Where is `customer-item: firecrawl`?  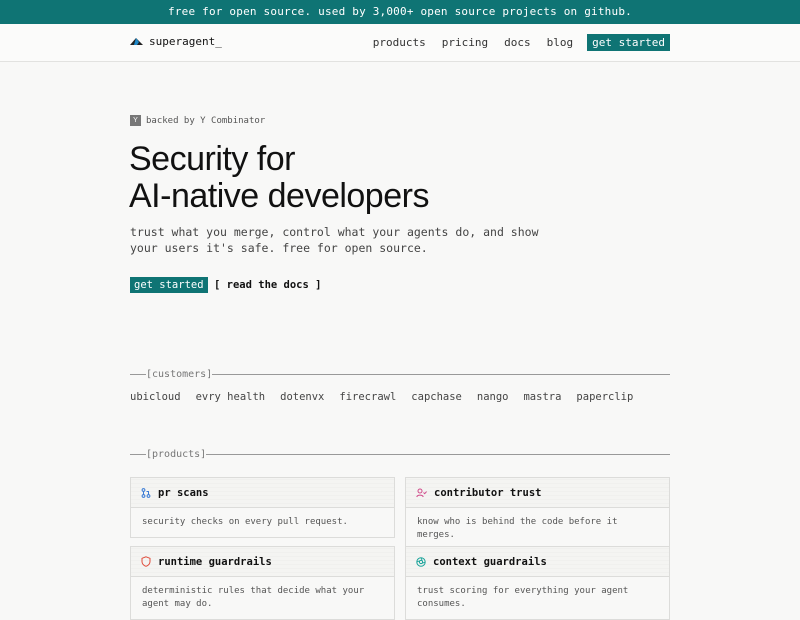
customer-item: firecrawl is located at coordinates (368, 397).